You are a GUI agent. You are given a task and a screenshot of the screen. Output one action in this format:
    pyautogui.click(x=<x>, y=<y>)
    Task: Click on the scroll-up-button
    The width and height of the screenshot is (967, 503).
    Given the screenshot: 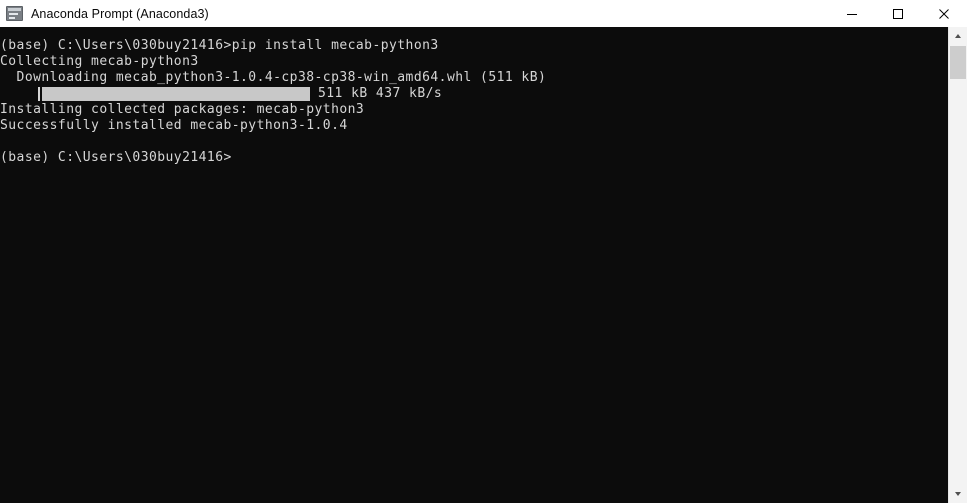 What is the action you would take?
    pyautogui.click(x=958, y=36)
    